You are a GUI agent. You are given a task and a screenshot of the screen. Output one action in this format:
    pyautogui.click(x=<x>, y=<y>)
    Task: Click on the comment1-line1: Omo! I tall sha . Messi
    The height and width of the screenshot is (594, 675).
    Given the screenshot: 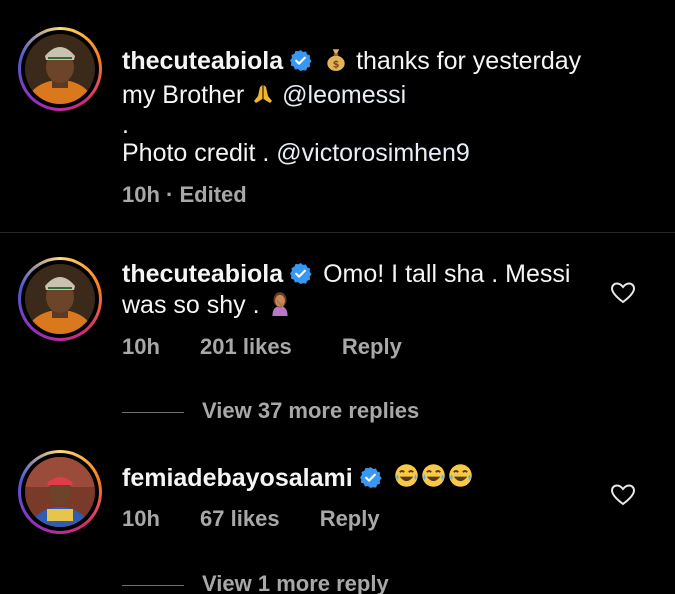 What is the action you would take?
    pyautogui.click(x=447, y=274)
    